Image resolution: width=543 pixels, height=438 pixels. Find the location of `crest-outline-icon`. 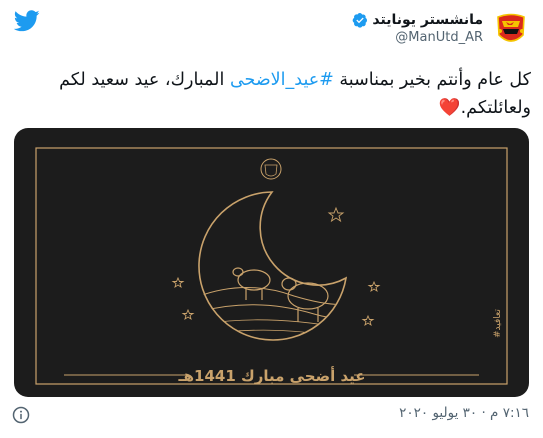

crest-outline-icon is located at coordinates (271, 169).